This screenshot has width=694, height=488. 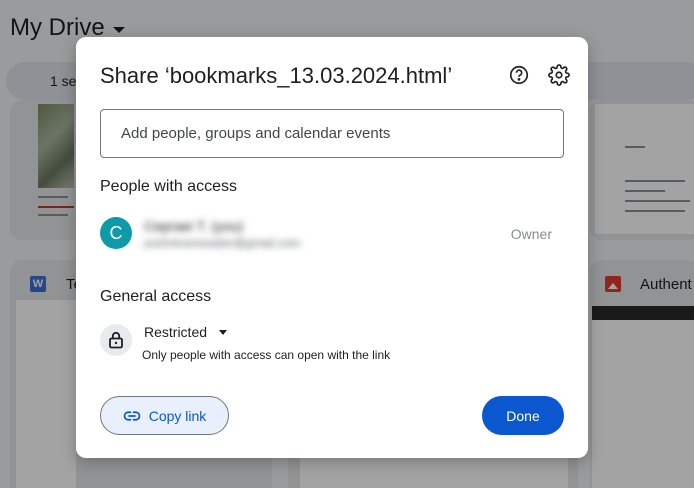 What do you see at coordinates (194, 226) in the screenshot?
I see `person-name: Cepraei T. (you)` at bounding box center [194, 226].